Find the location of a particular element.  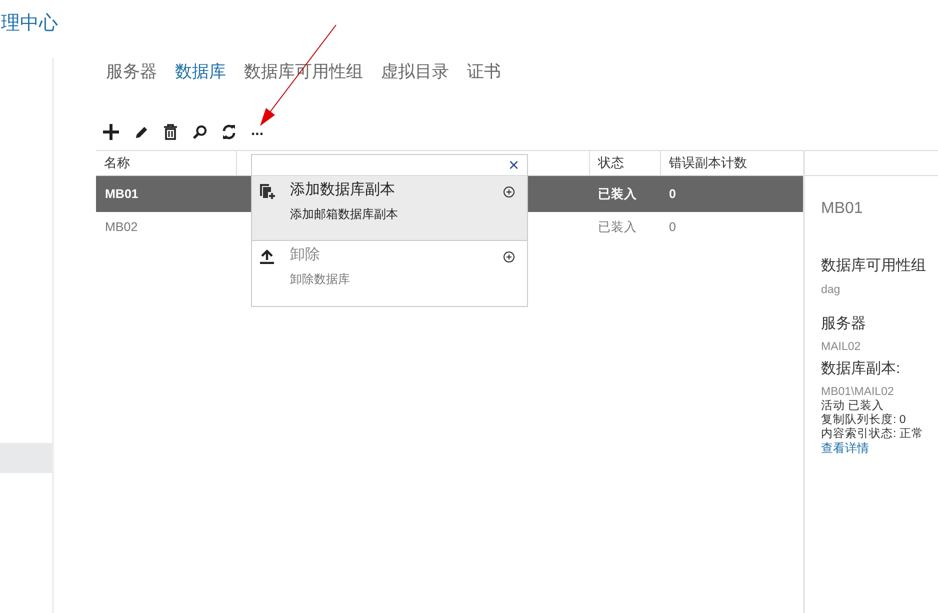

section-heading: 服务器 is located at coordinates (844, 324).